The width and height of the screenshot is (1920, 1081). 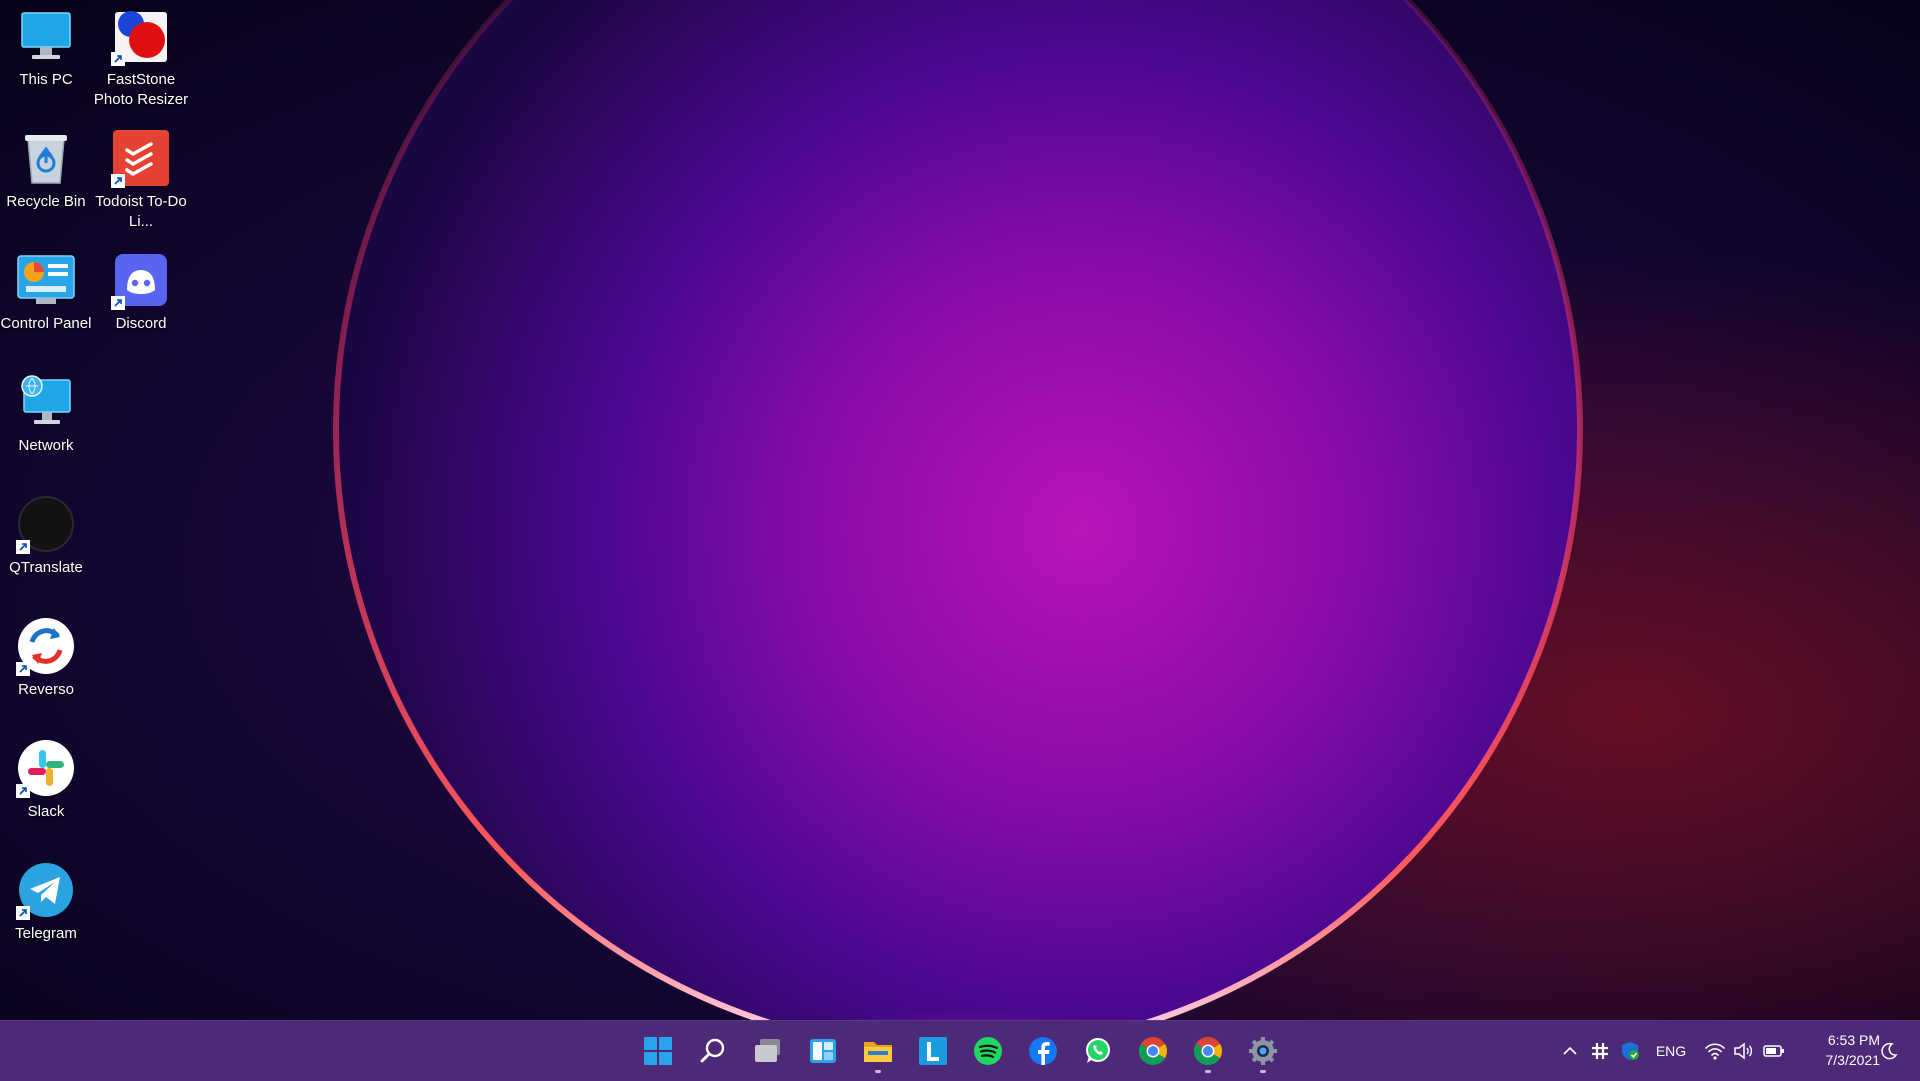 I want to click on battery-tray, so click(x=1774, y=1051).